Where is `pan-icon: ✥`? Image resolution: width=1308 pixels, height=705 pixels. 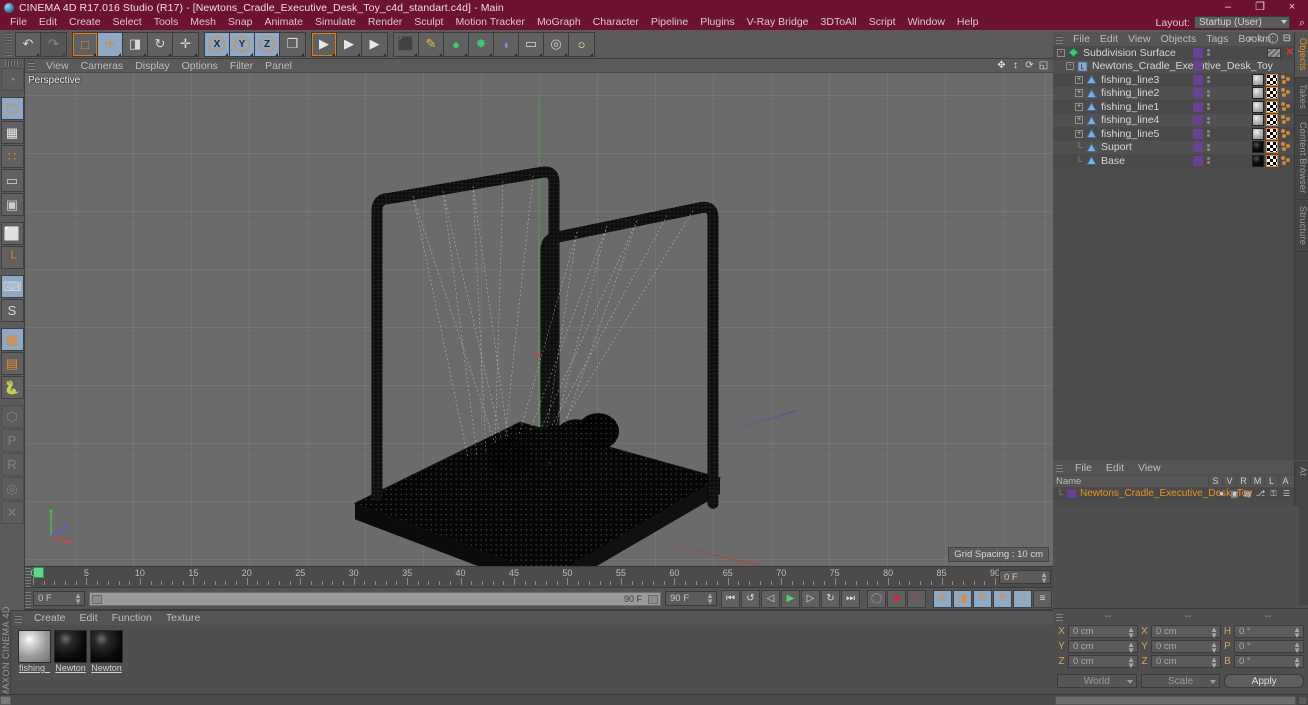
pan-icon: ✥ is located at coordinates (1001, 65).